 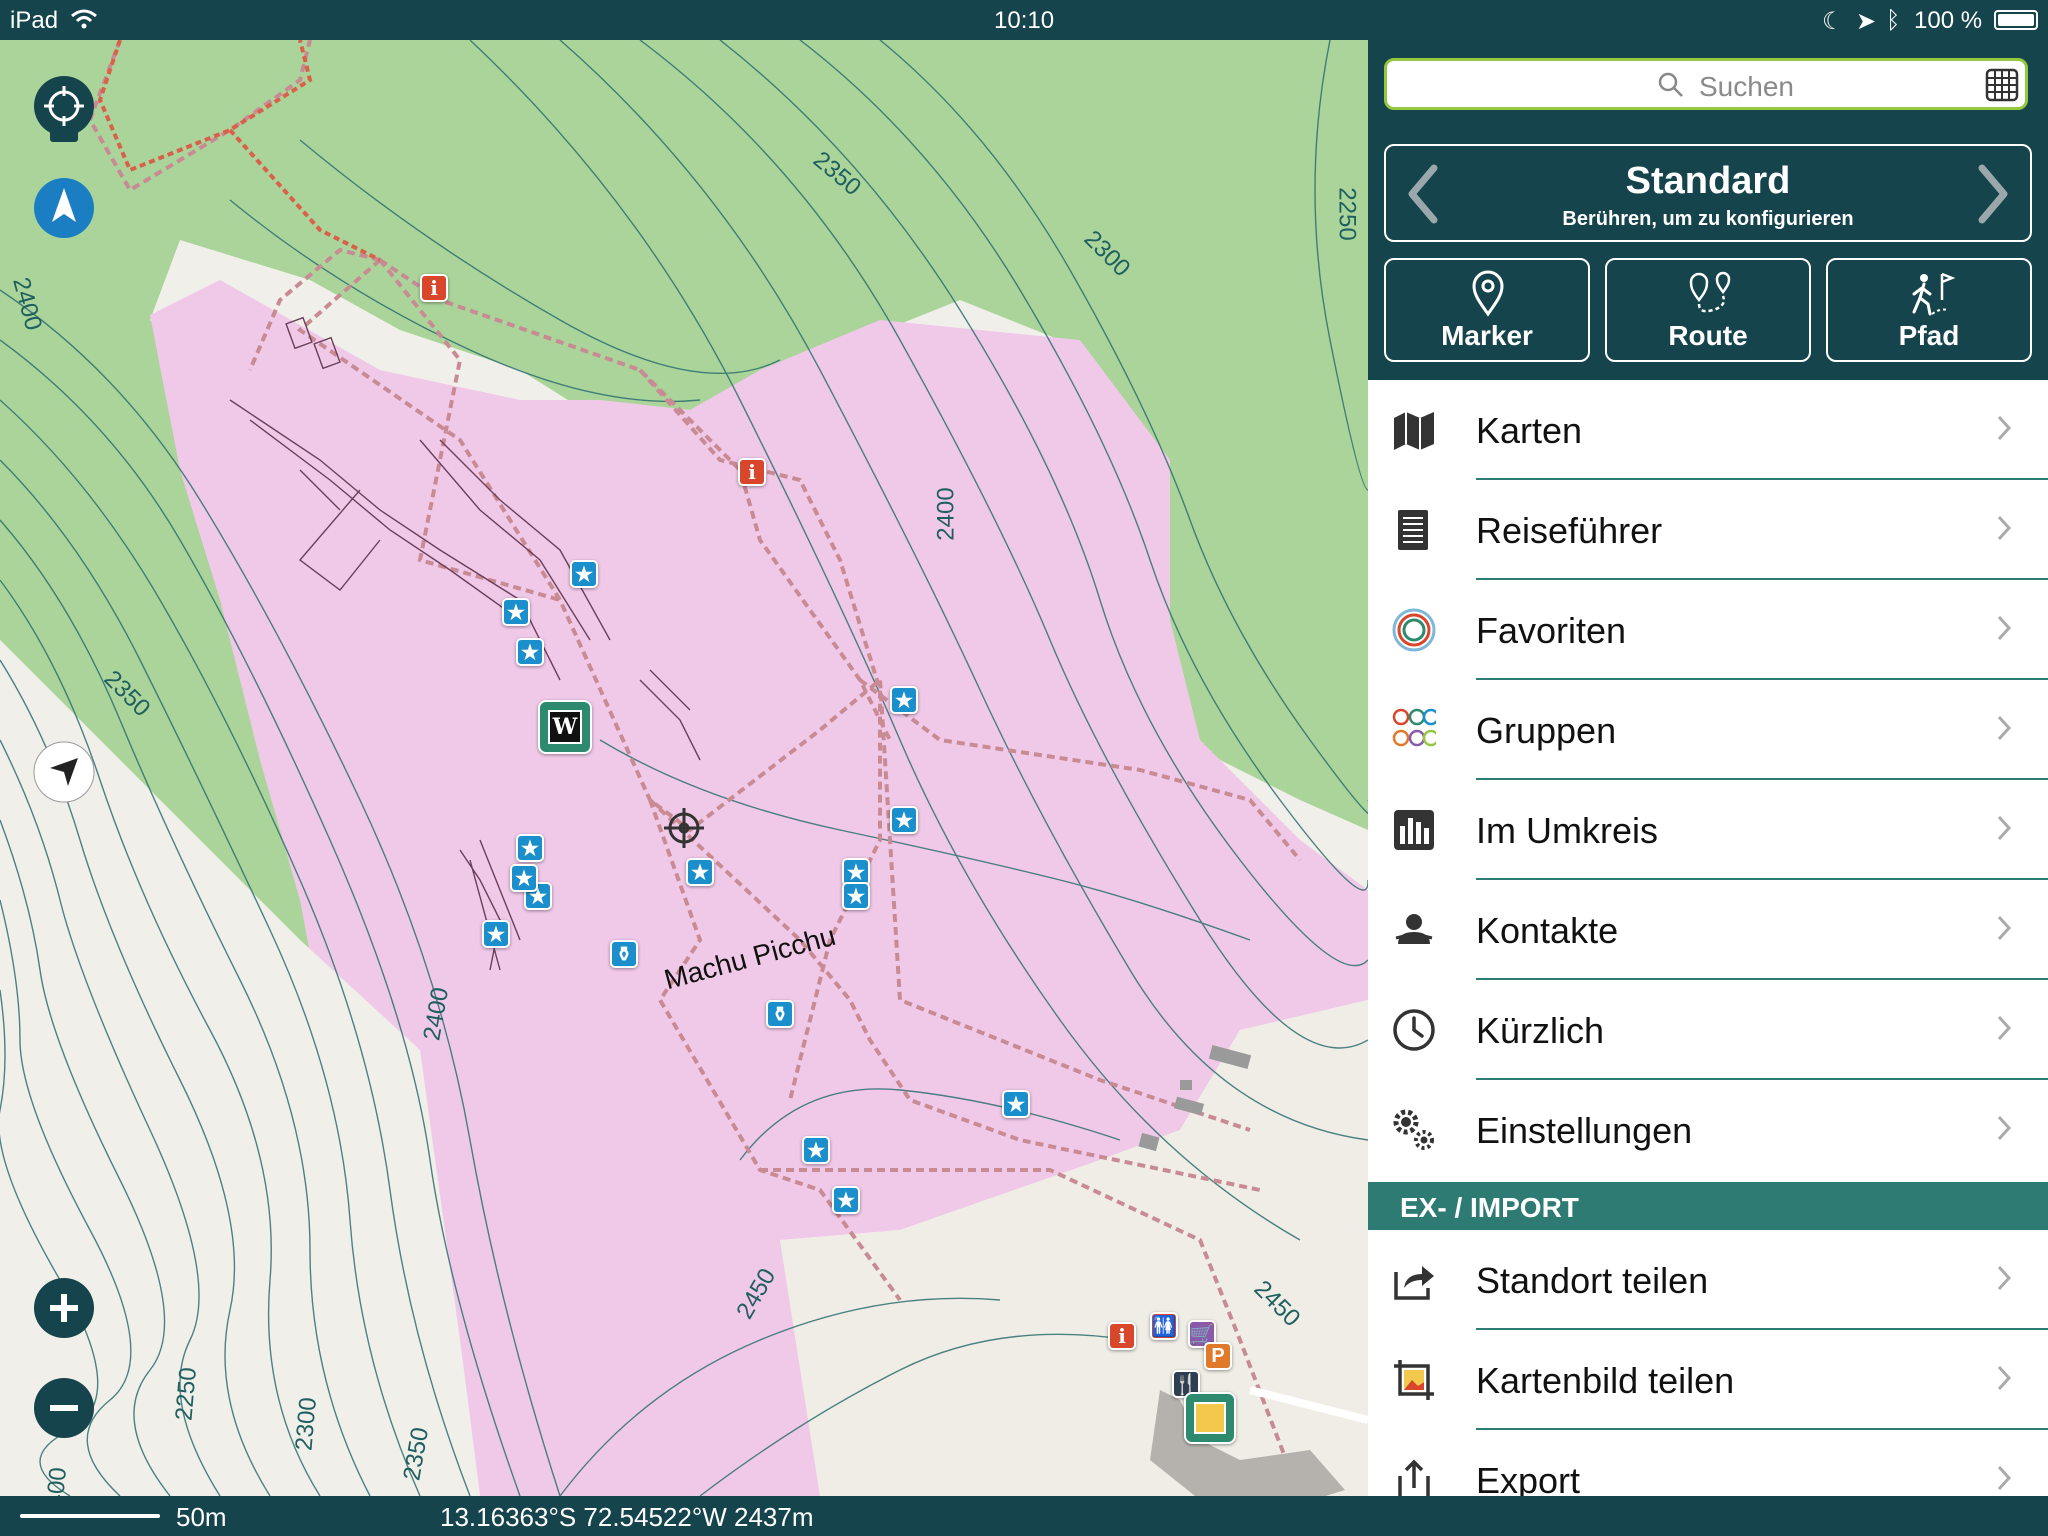 I want to click on map-icon, so click(x=1414, y=431).